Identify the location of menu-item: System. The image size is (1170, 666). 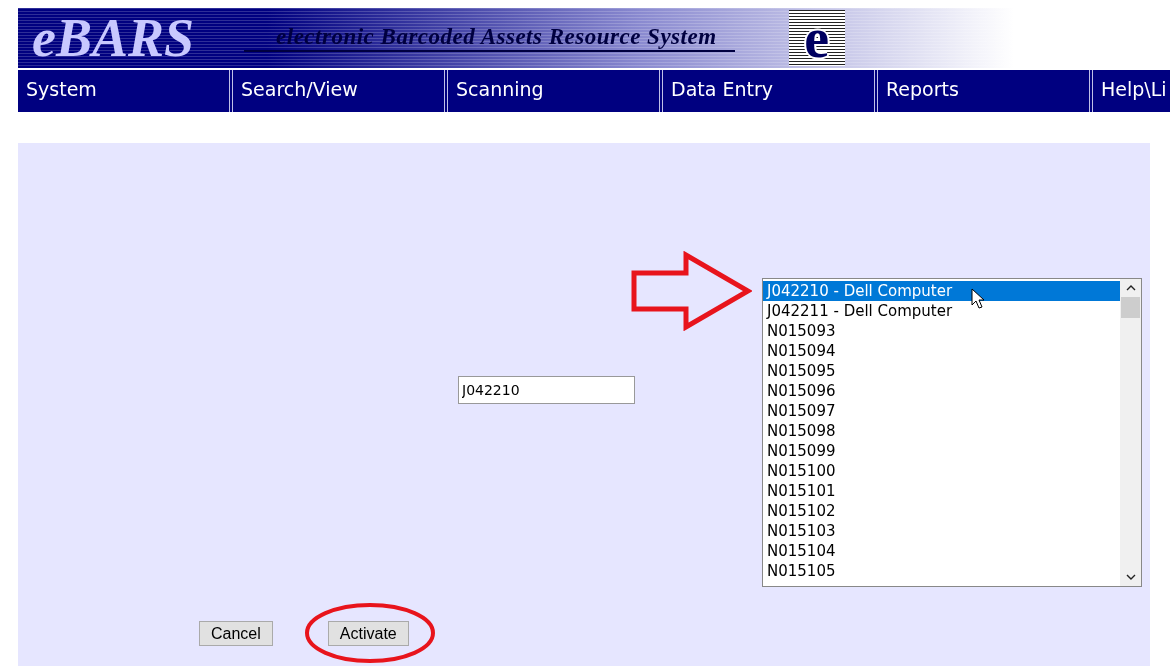
(125, 91).